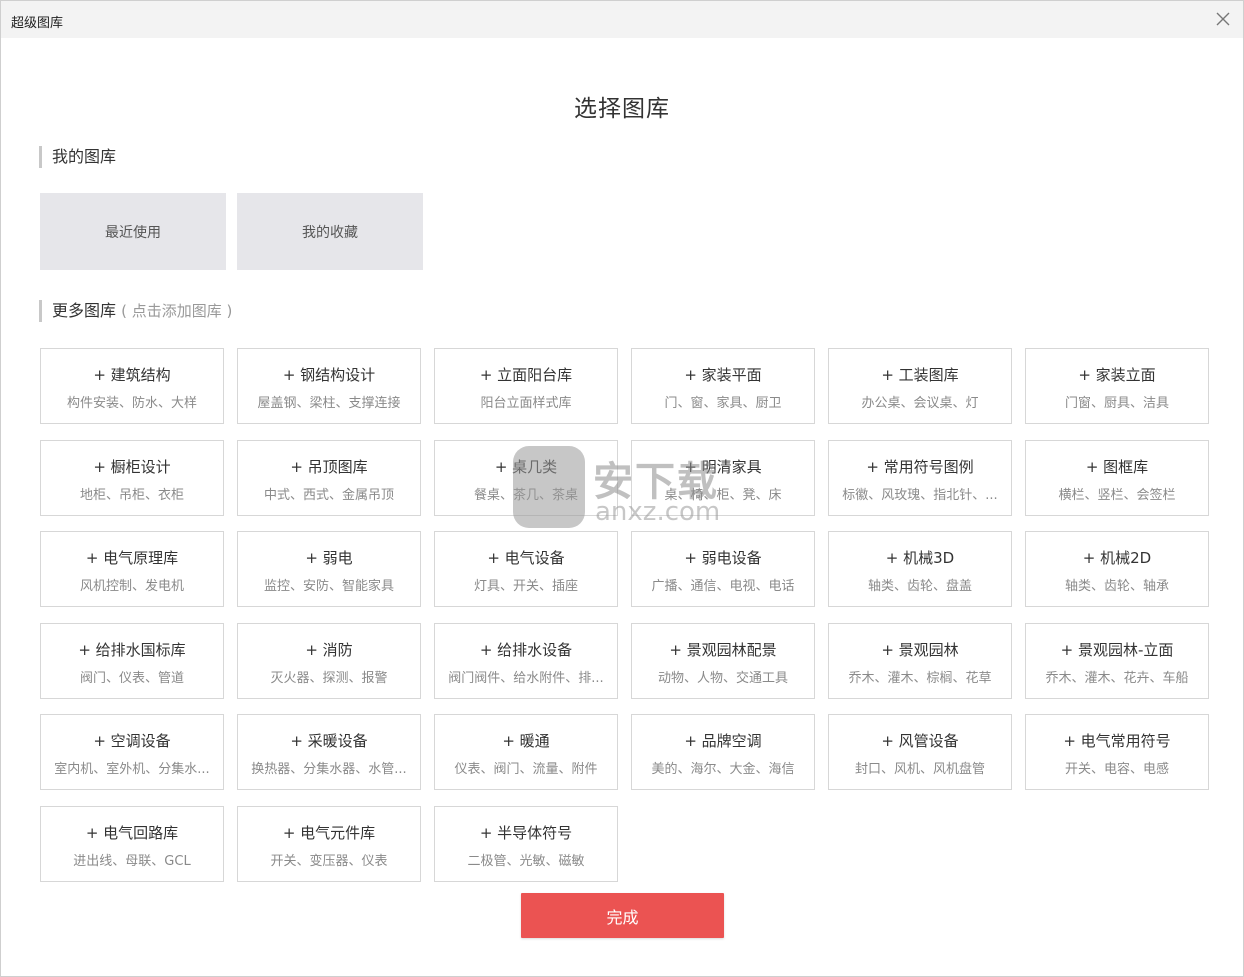 The image size is (1244, 977). I want to click on close-icon, so click(1223, 19).